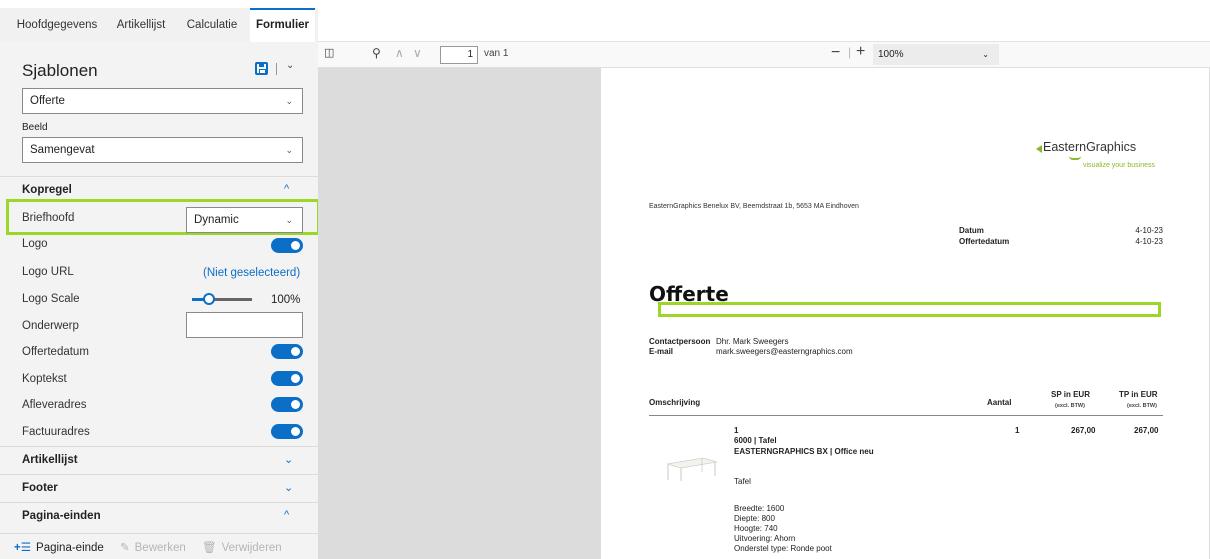  What do you see at coordinates (125, 548) in the screenshot?
I see `pencil-icon: ✎` at bounding box center [125, 548].